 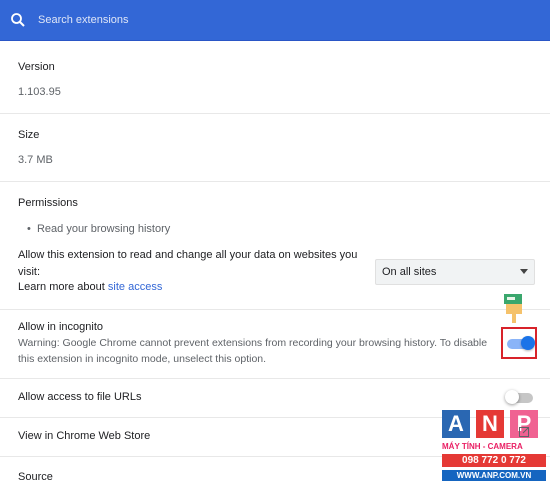 What do you see at coordinates (84, 436) in the screenshot?
I see `web-store-label: View in Chrome Web Store` at bounding box center [84, 436].